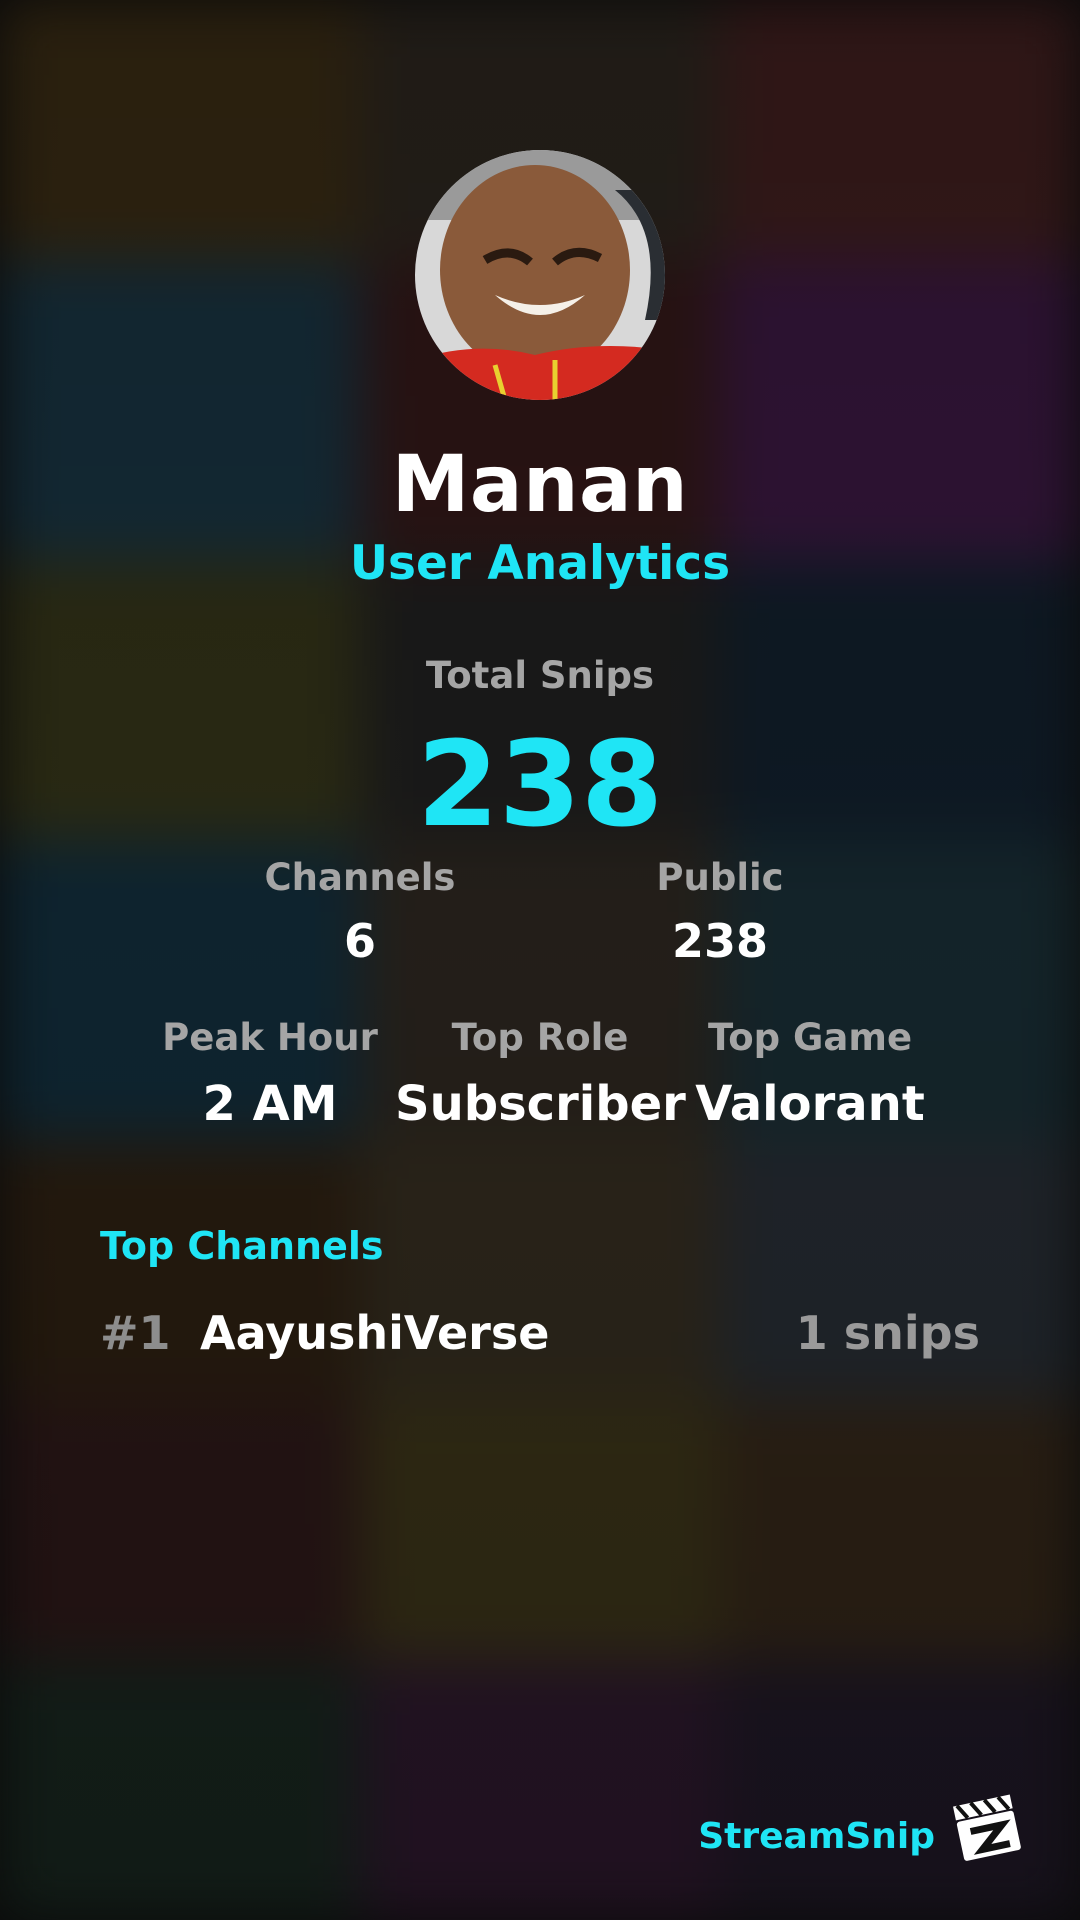  I want to click on top-game-value: Valorant, so click(810, 1104).